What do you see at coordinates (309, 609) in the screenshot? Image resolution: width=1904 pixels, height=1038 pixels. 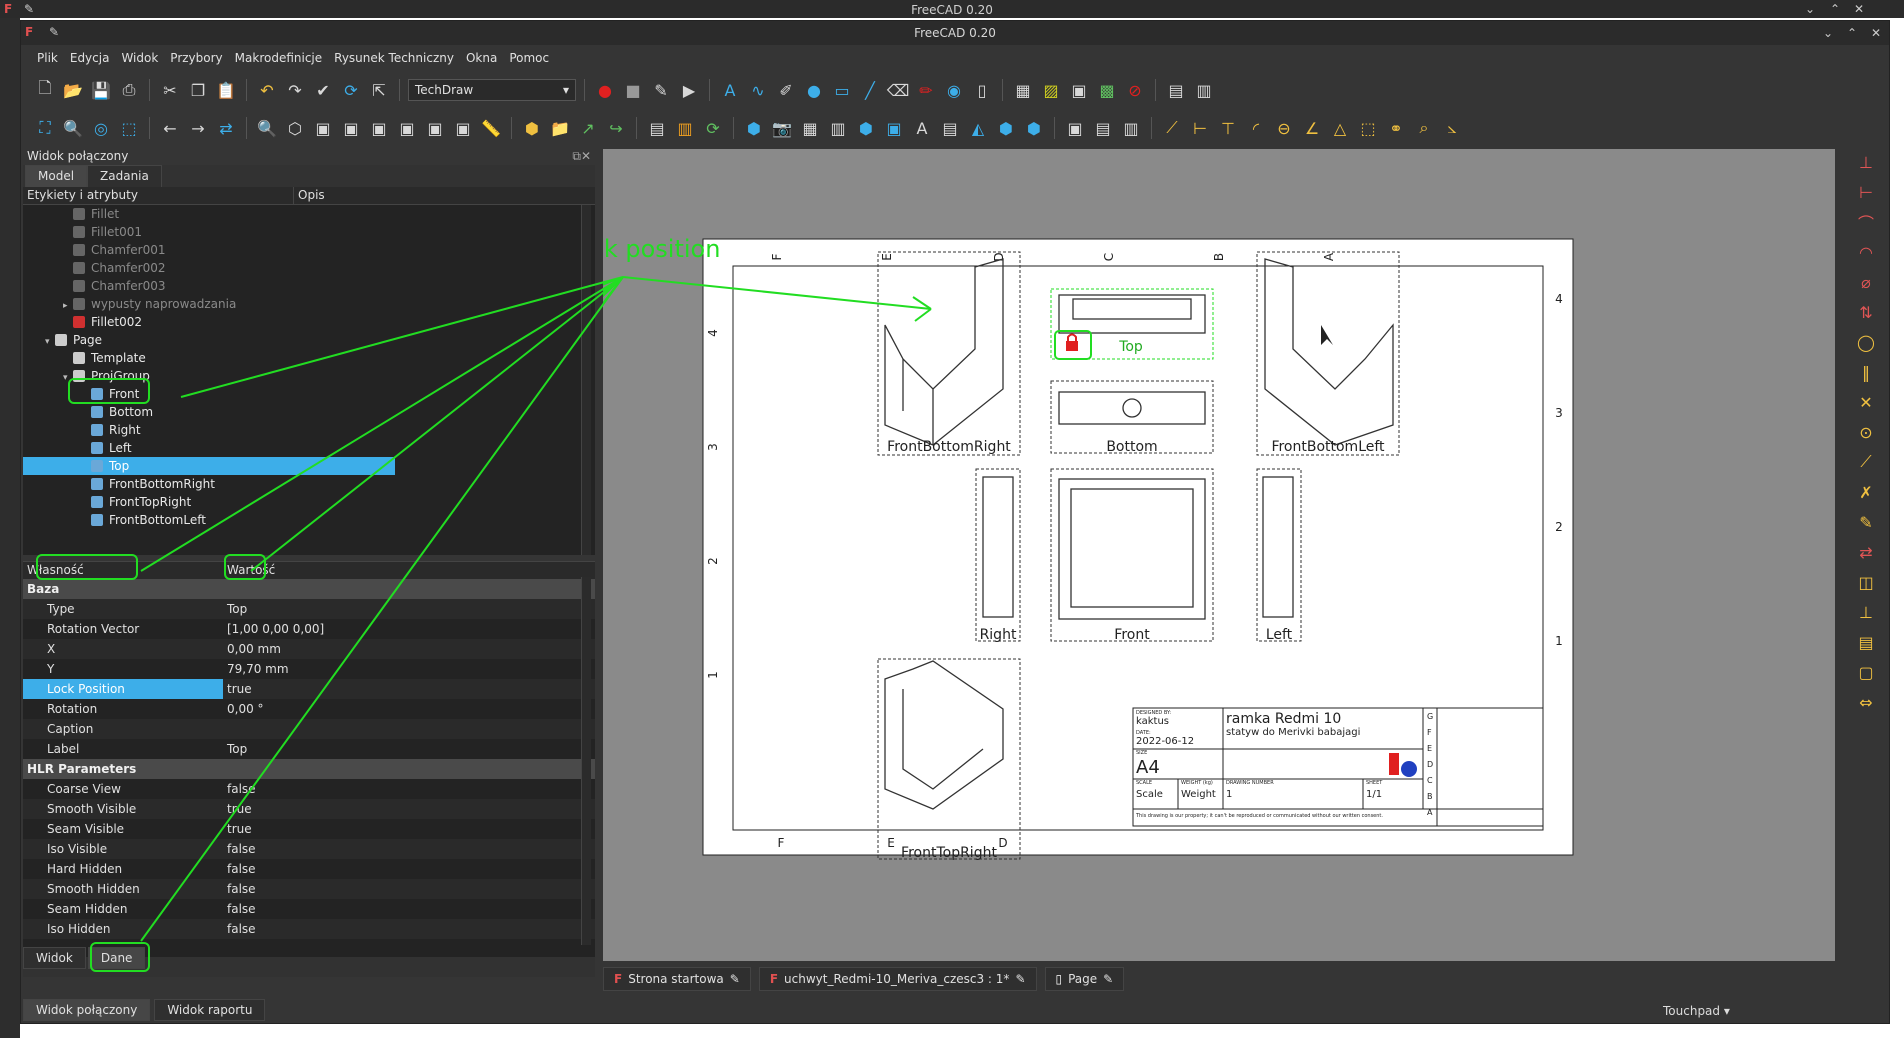 I see `property-row-type: Type Top` at bounding box center [309, 609].